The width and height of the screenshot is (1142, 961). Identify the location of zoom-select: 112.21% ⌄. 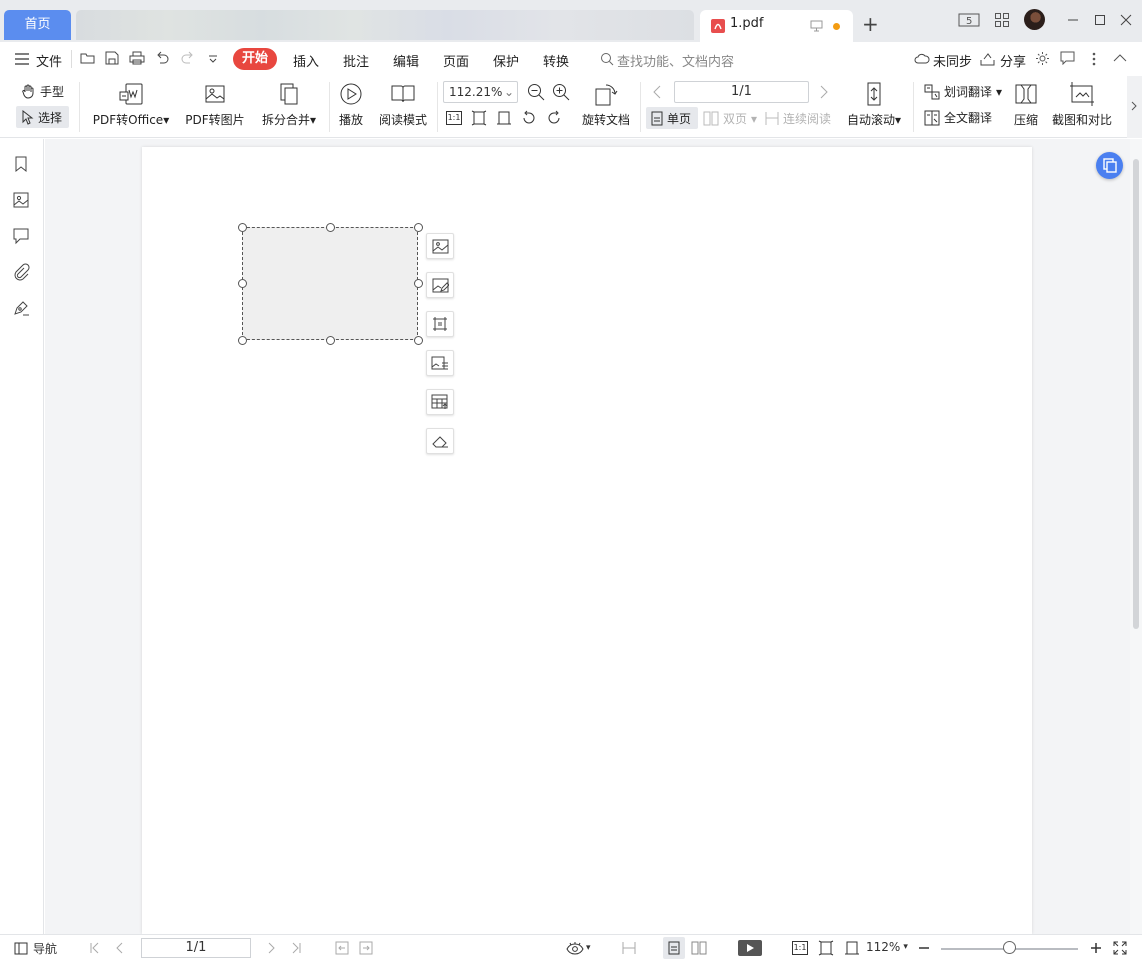
(480, 92).